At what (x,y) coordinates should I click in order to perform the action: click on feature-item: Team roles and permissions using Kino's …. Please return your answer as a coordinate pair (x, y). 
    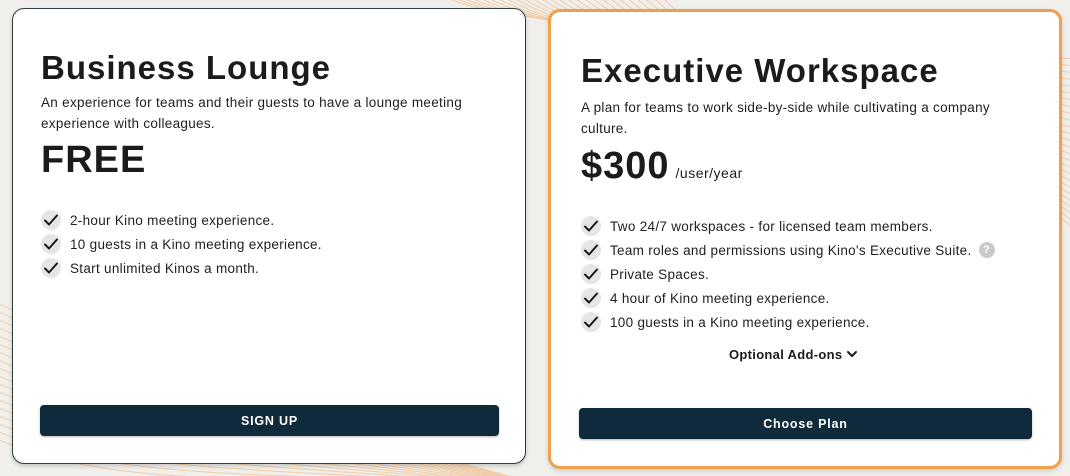
    Looking at the image, I should click on (788, 250).